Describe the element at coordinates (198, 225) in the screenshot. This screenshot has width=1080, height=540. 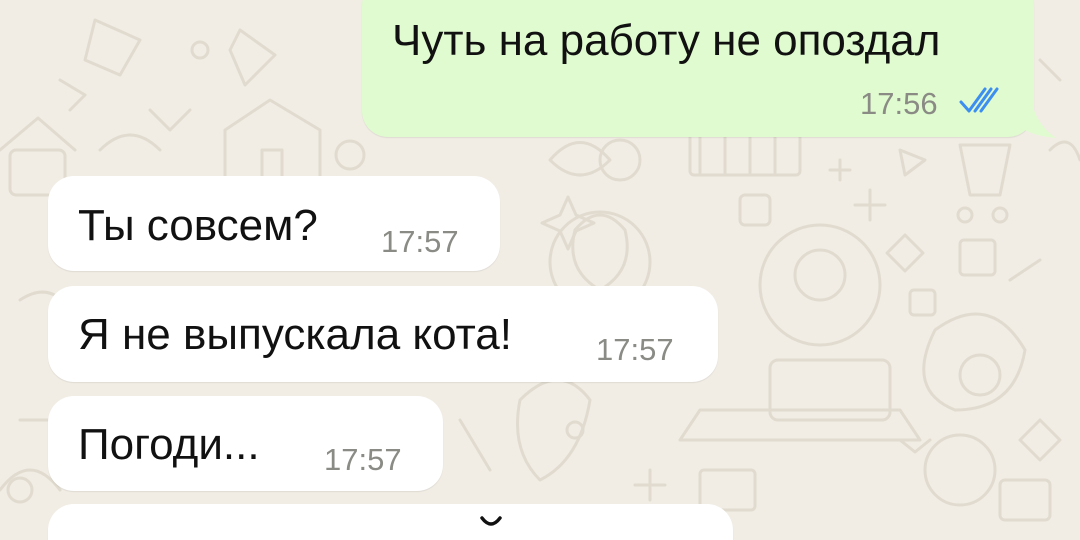
I see `message-text: Ты совсем?` at that location.